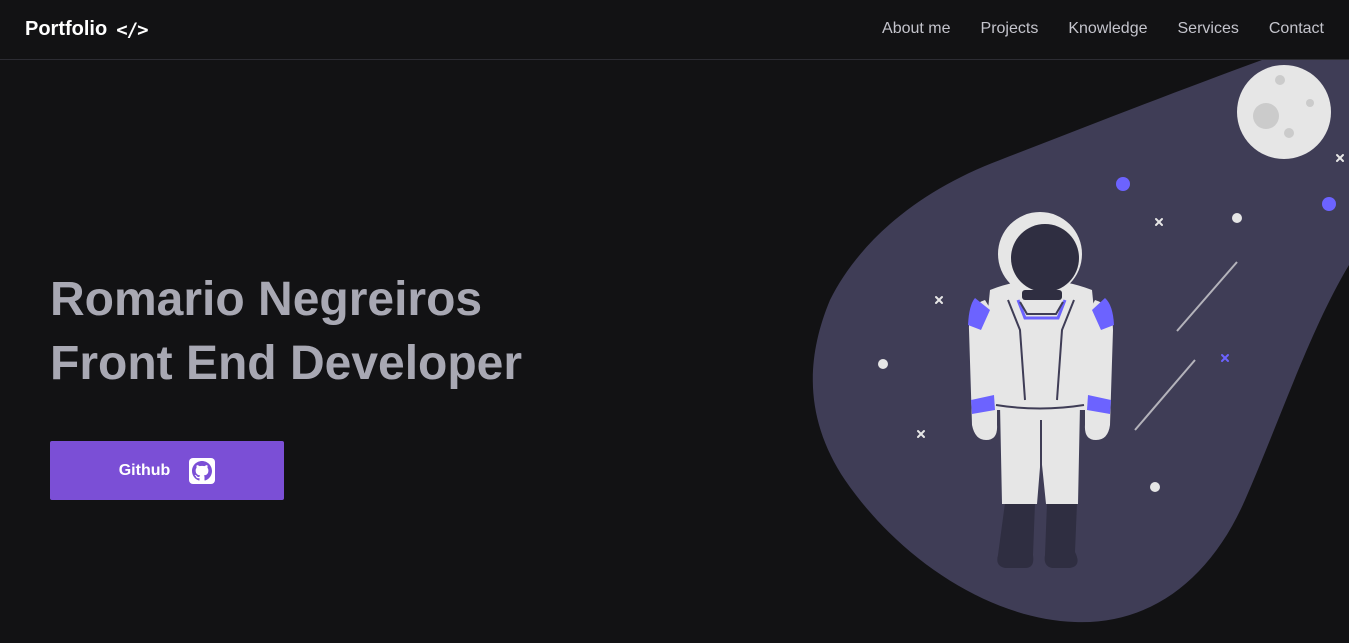 This screenshot has width=1349, height=643. Describe the element at coordinates (132, 29) in the screenshot. I see `code-icon: </>` at that location.